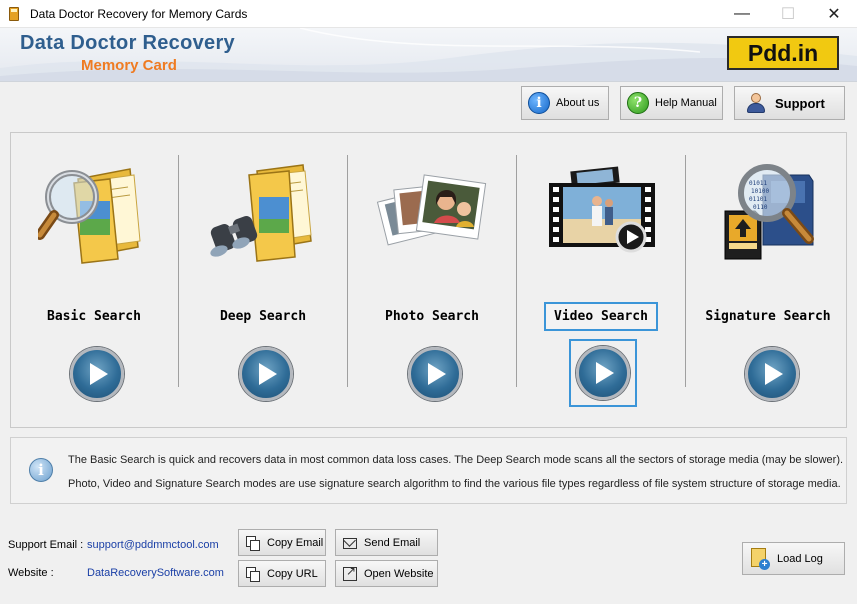  Describe the element at coordinates (155, 573) in the screenshot. I see `website-link: DataRecoverySoftware.com` at that location.